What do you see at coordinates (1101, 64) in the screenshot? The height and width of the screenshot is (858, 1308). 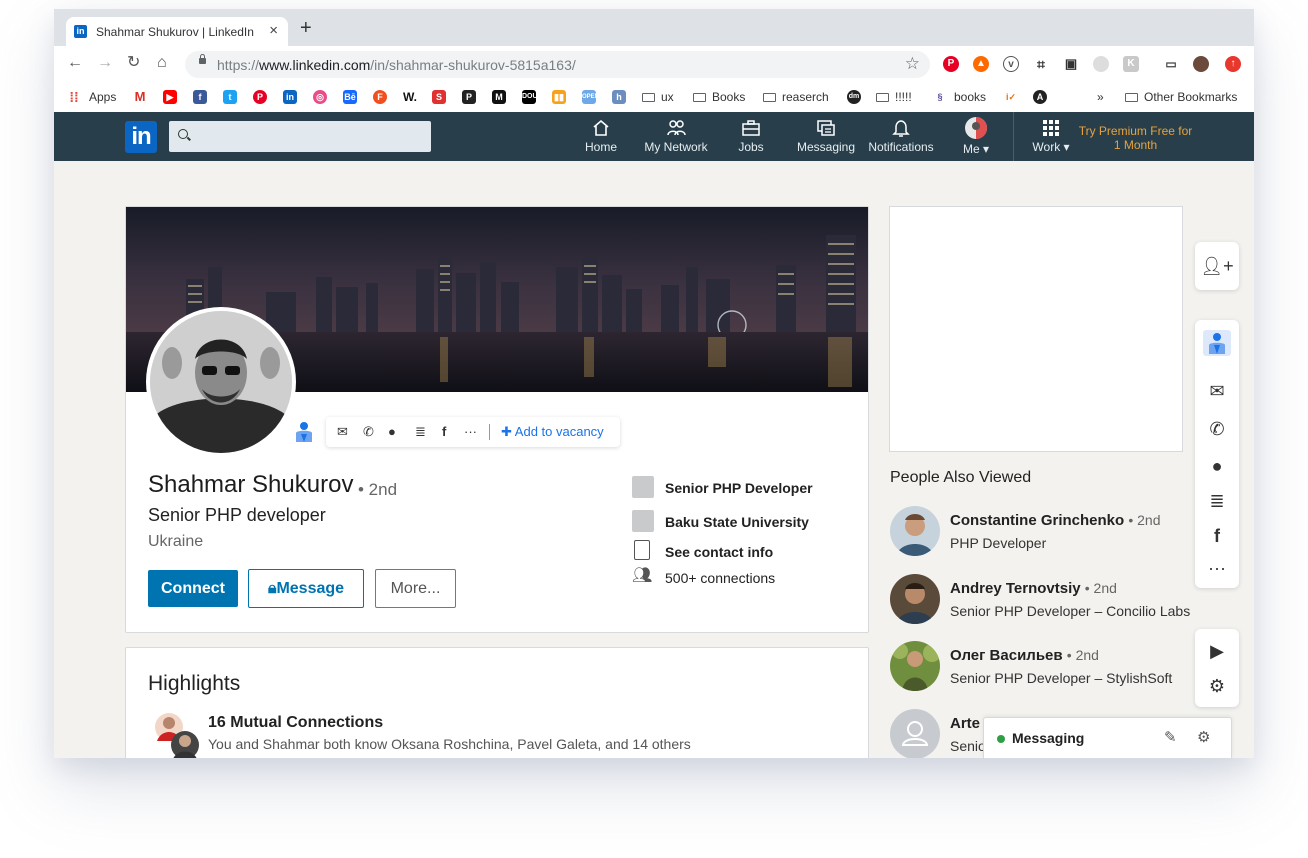 I see `extension-gray-icon` at bounding box center [1101, 64].